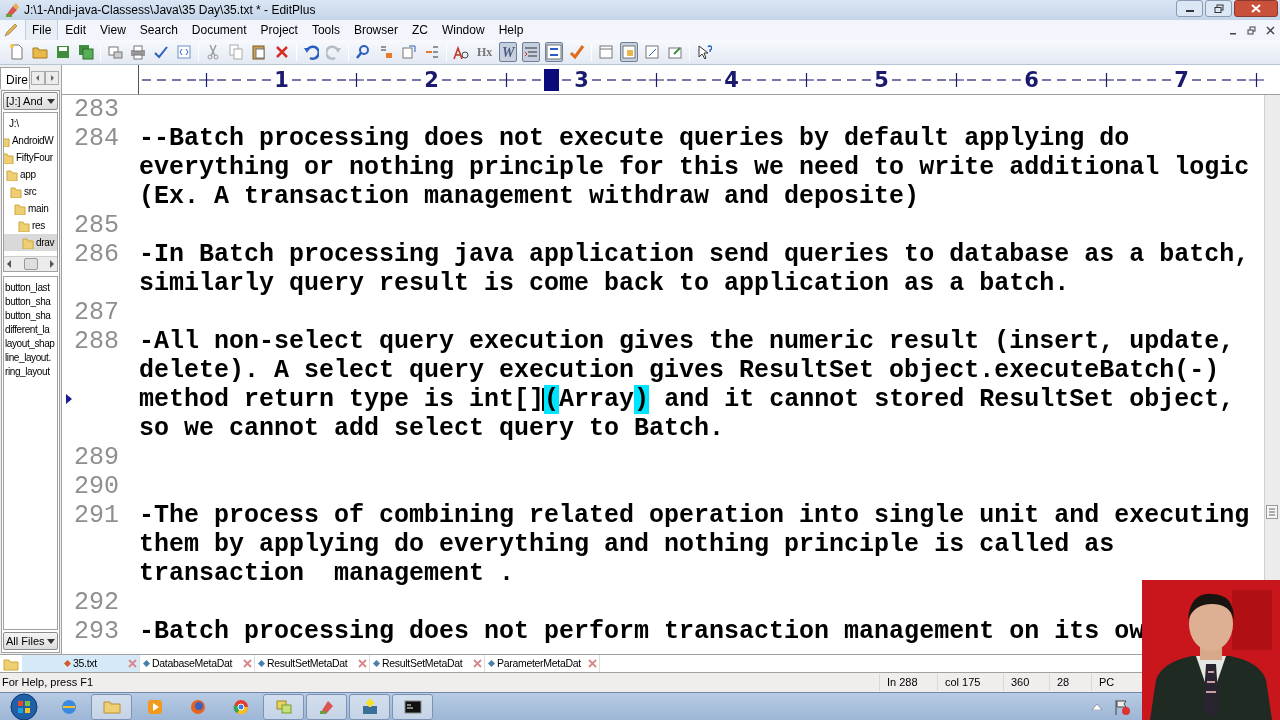 The width and height of the screenshot is (1280, 720). What do you see at coordinates (508, 52) in the screenshot?
I see `toolbar-button: W` at bounding box center [508, 52].